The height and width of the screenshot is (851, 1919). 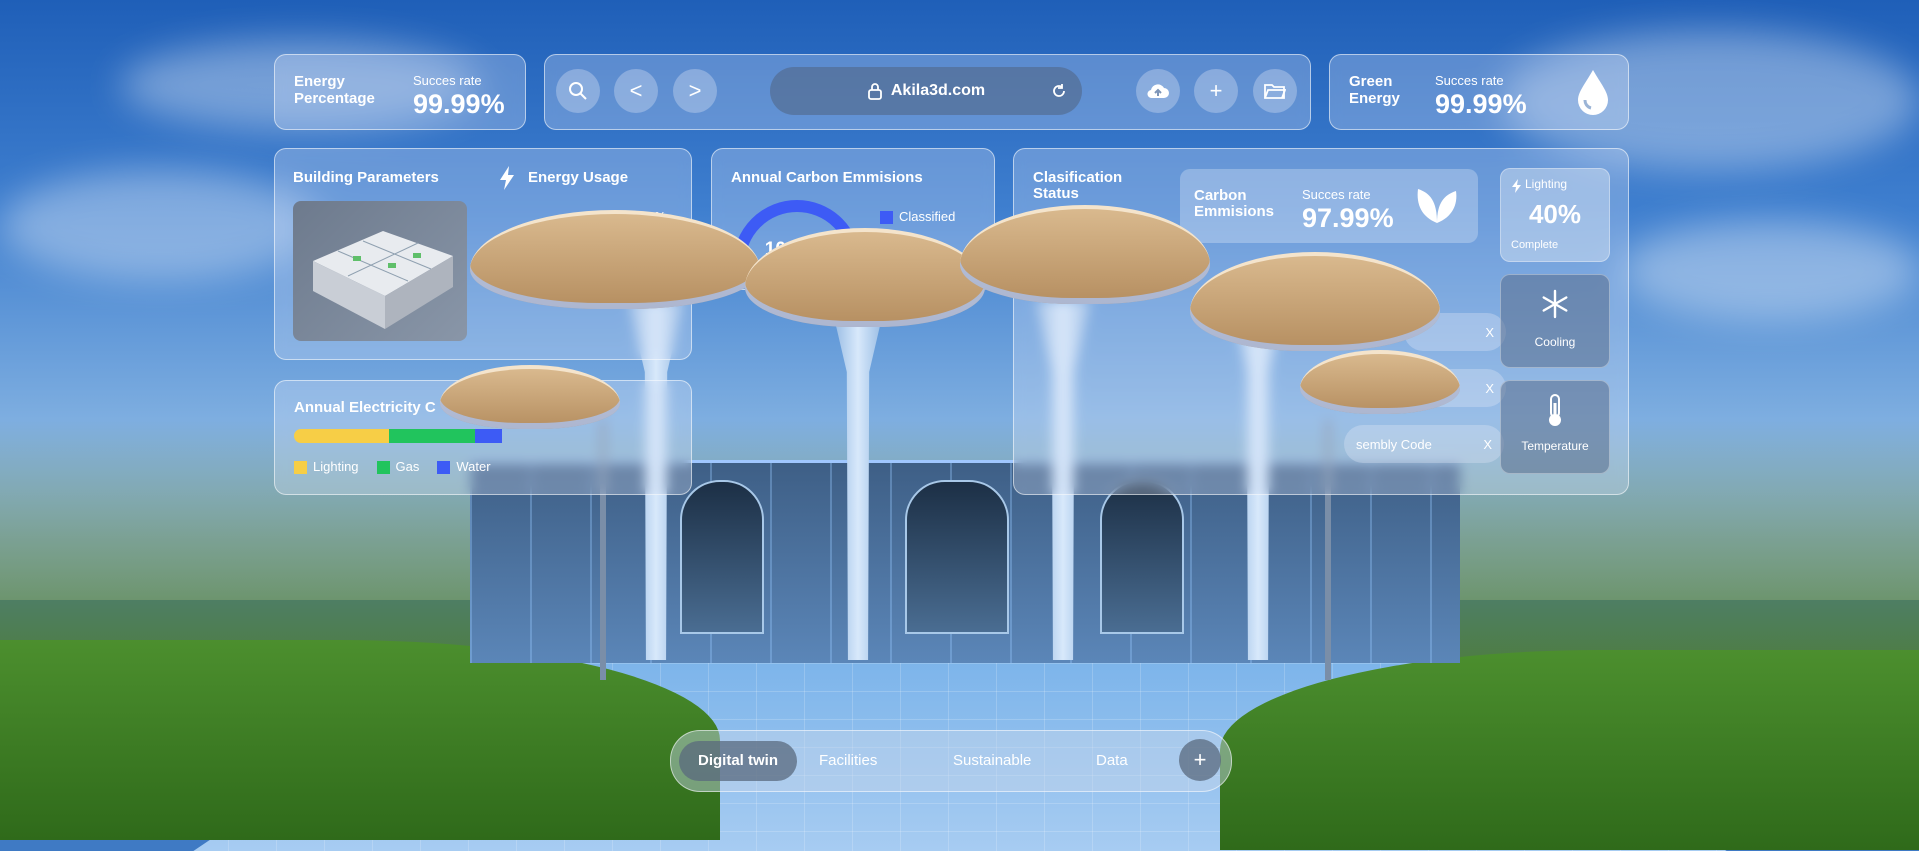 I want to click on card-title: Emmisions, so click(x=1234, y=211).